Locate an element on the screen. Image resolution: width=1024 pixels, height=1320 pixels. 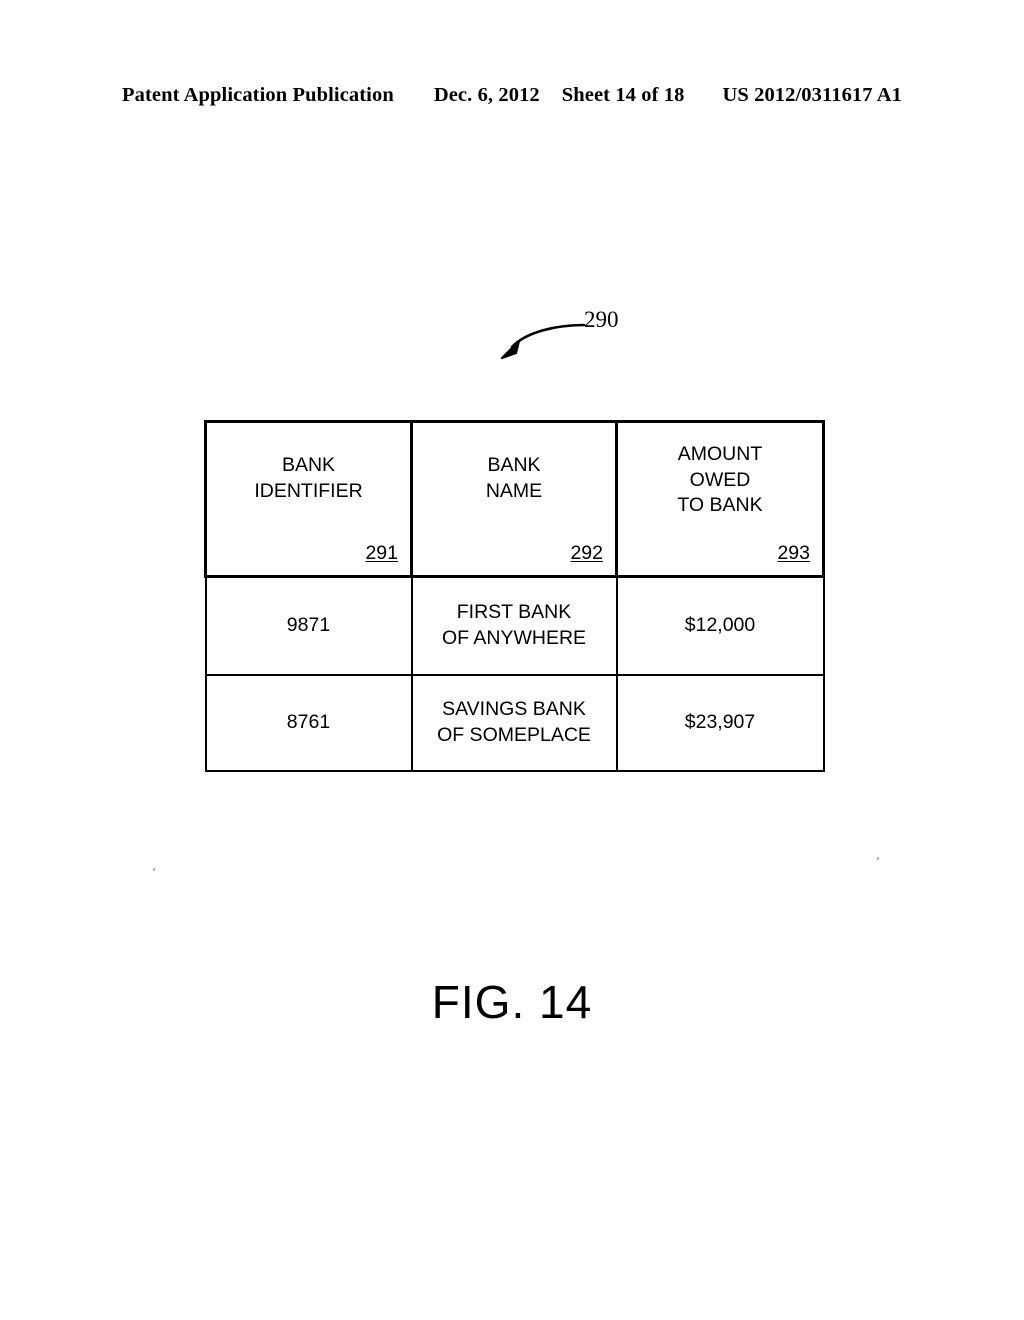
value-bank-identifier: 8761 is located at coordinates (308, 722).